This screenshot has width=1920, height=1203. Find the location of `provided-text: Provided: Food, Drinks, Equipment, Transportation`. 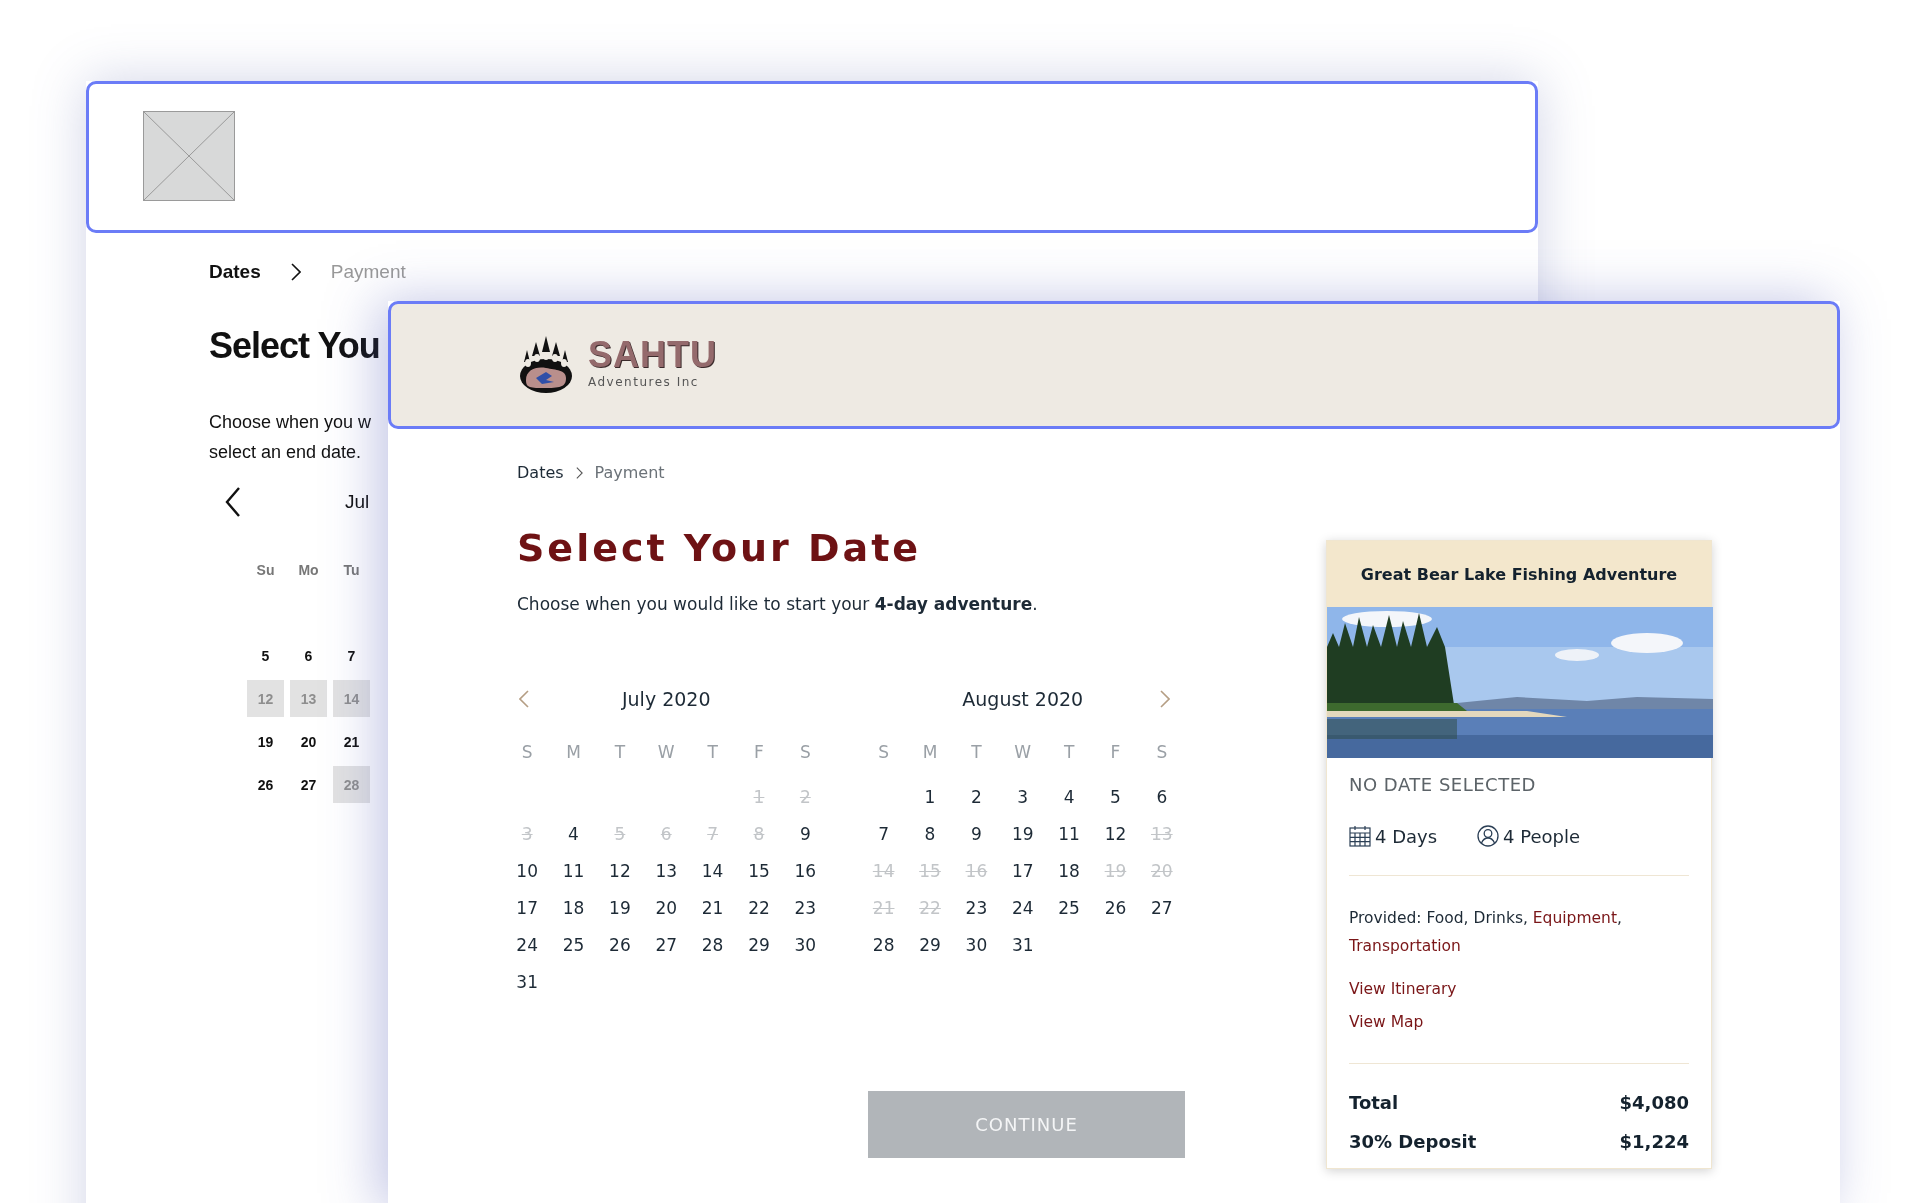

provided-text: Provided: Food, Drinks, Equipment, Transportation is located at coordinates (1486, 932).